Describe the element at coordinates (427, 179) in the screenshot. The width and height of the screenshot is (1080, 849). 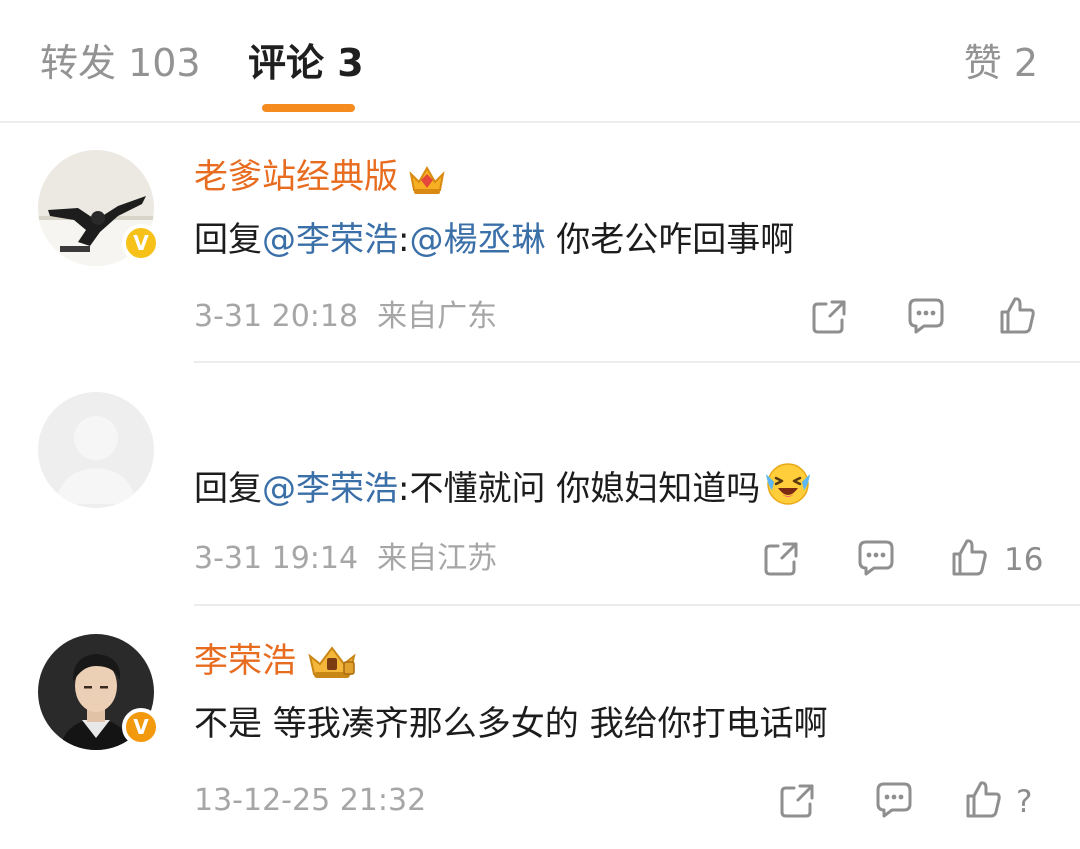
I see `crown-icon` at that location.